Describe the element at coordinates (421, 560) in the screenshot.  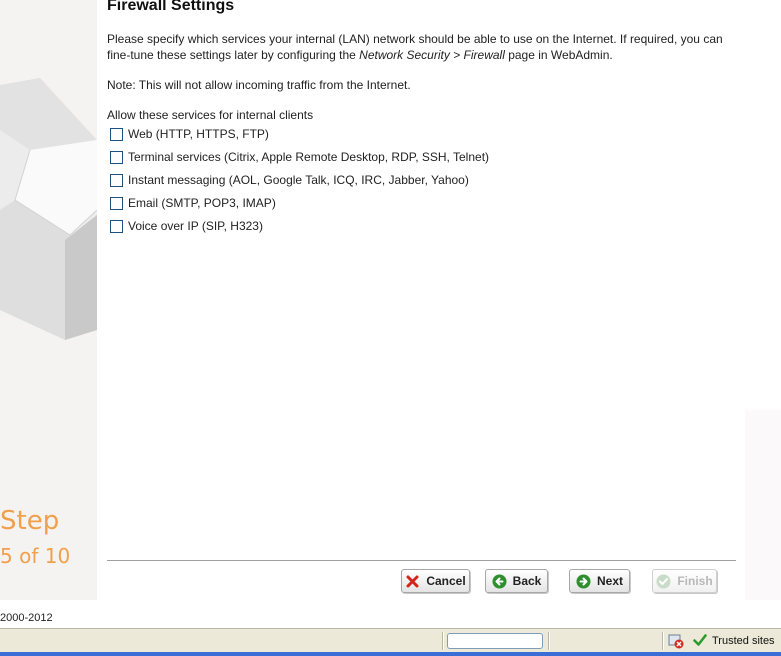
I see `button-divider` at that location.